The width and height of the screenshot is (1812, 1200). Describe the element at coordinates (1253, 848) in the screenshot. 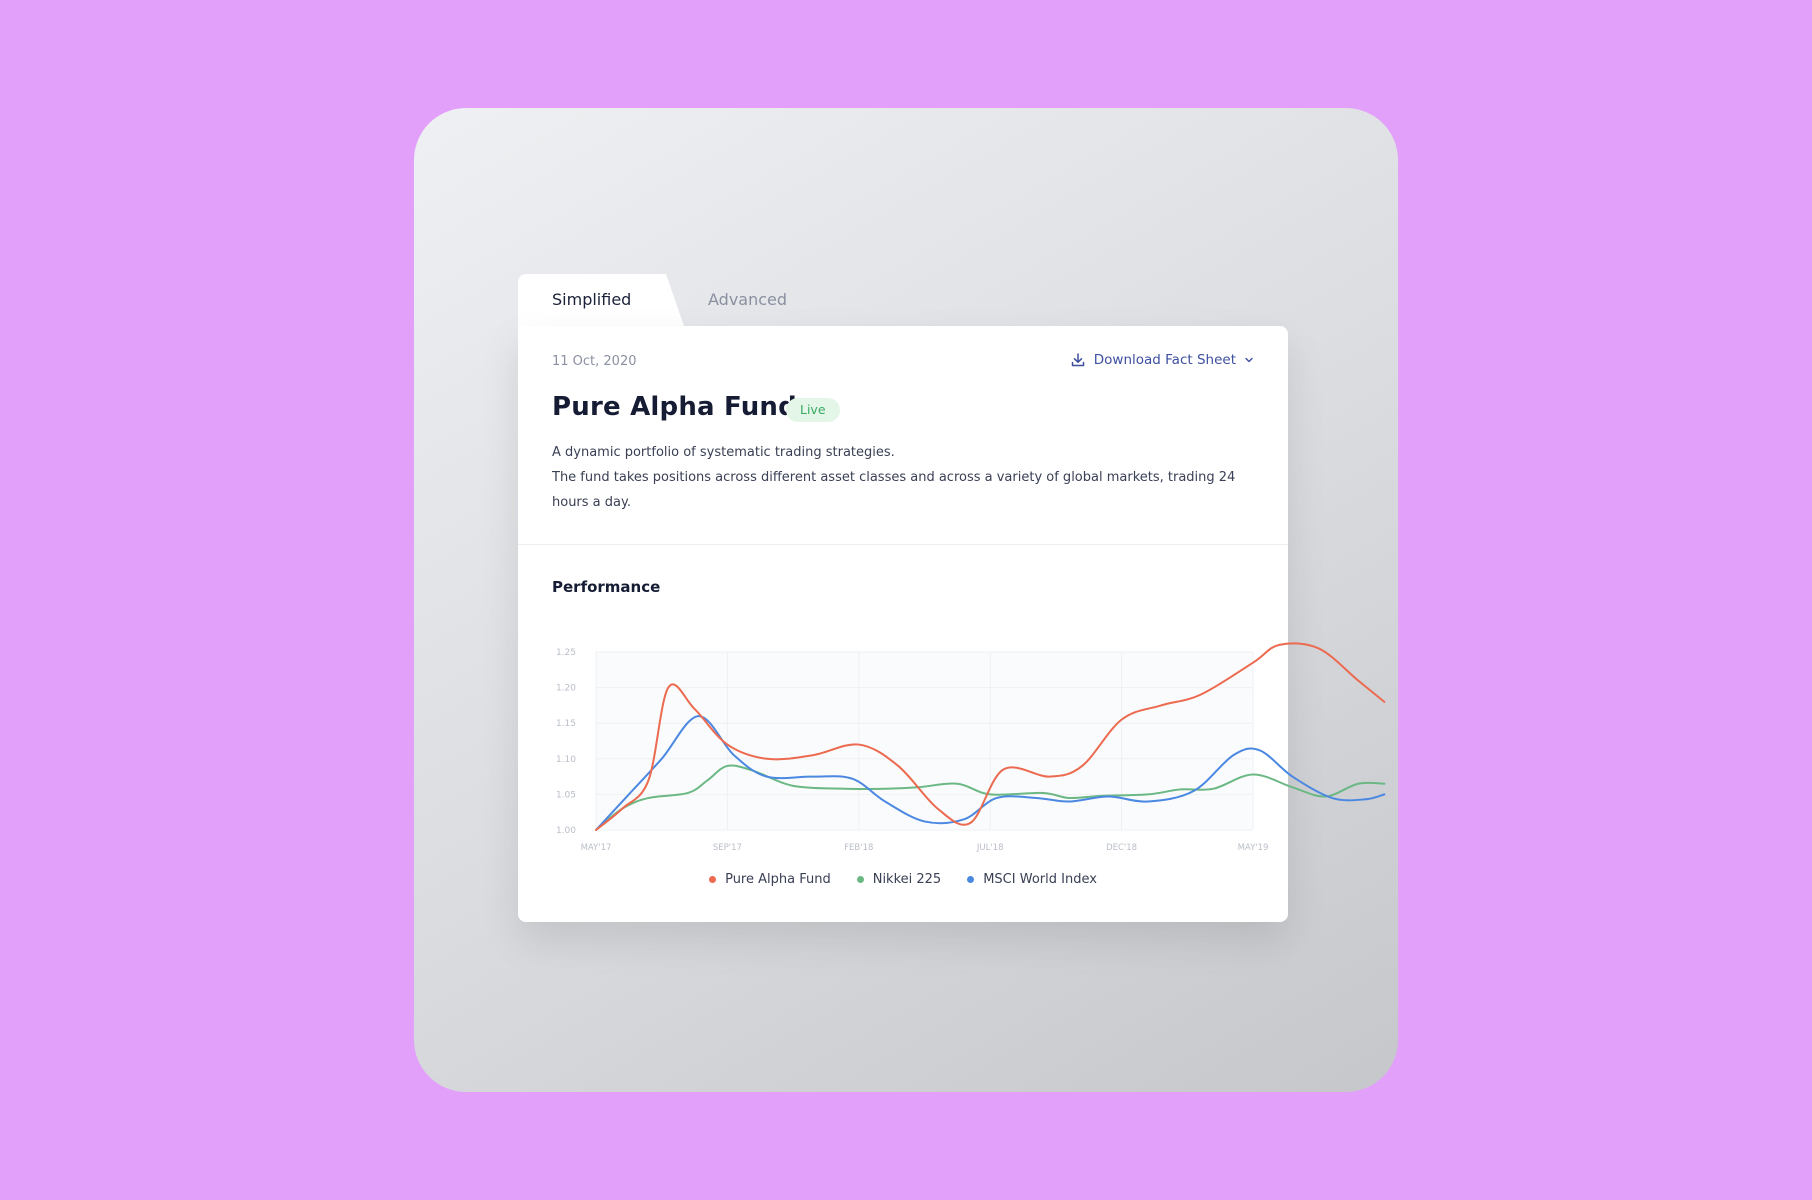

I see `x-tick-label: MAY'19` at that location.